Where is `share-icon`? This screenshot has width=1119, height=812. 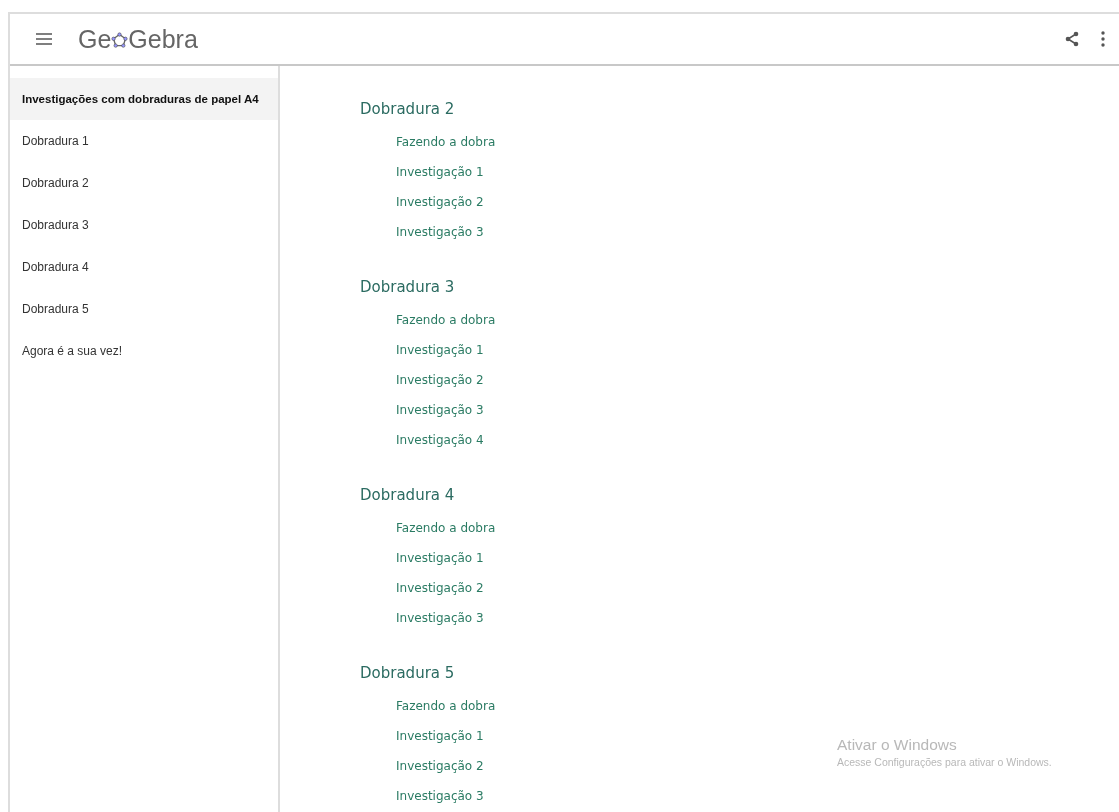 share-icon is located at coordinates (1072, 39).